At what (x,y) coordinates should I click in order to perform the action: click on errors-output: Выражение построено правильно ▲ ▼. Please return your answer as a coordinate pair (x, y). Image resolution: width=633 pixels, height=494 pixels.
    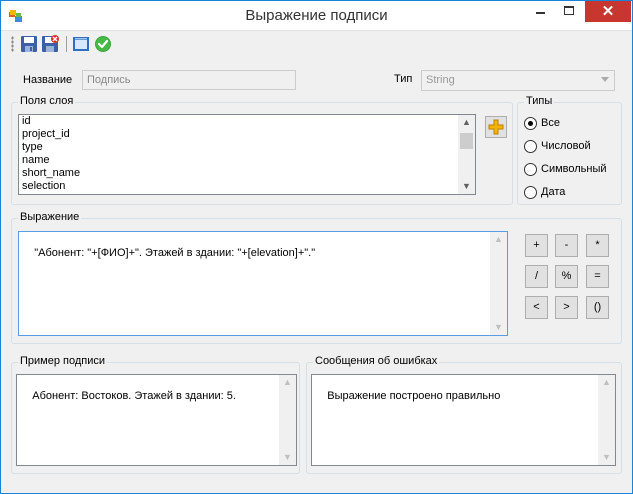
    Looking at the image, I should click on (463, 420).